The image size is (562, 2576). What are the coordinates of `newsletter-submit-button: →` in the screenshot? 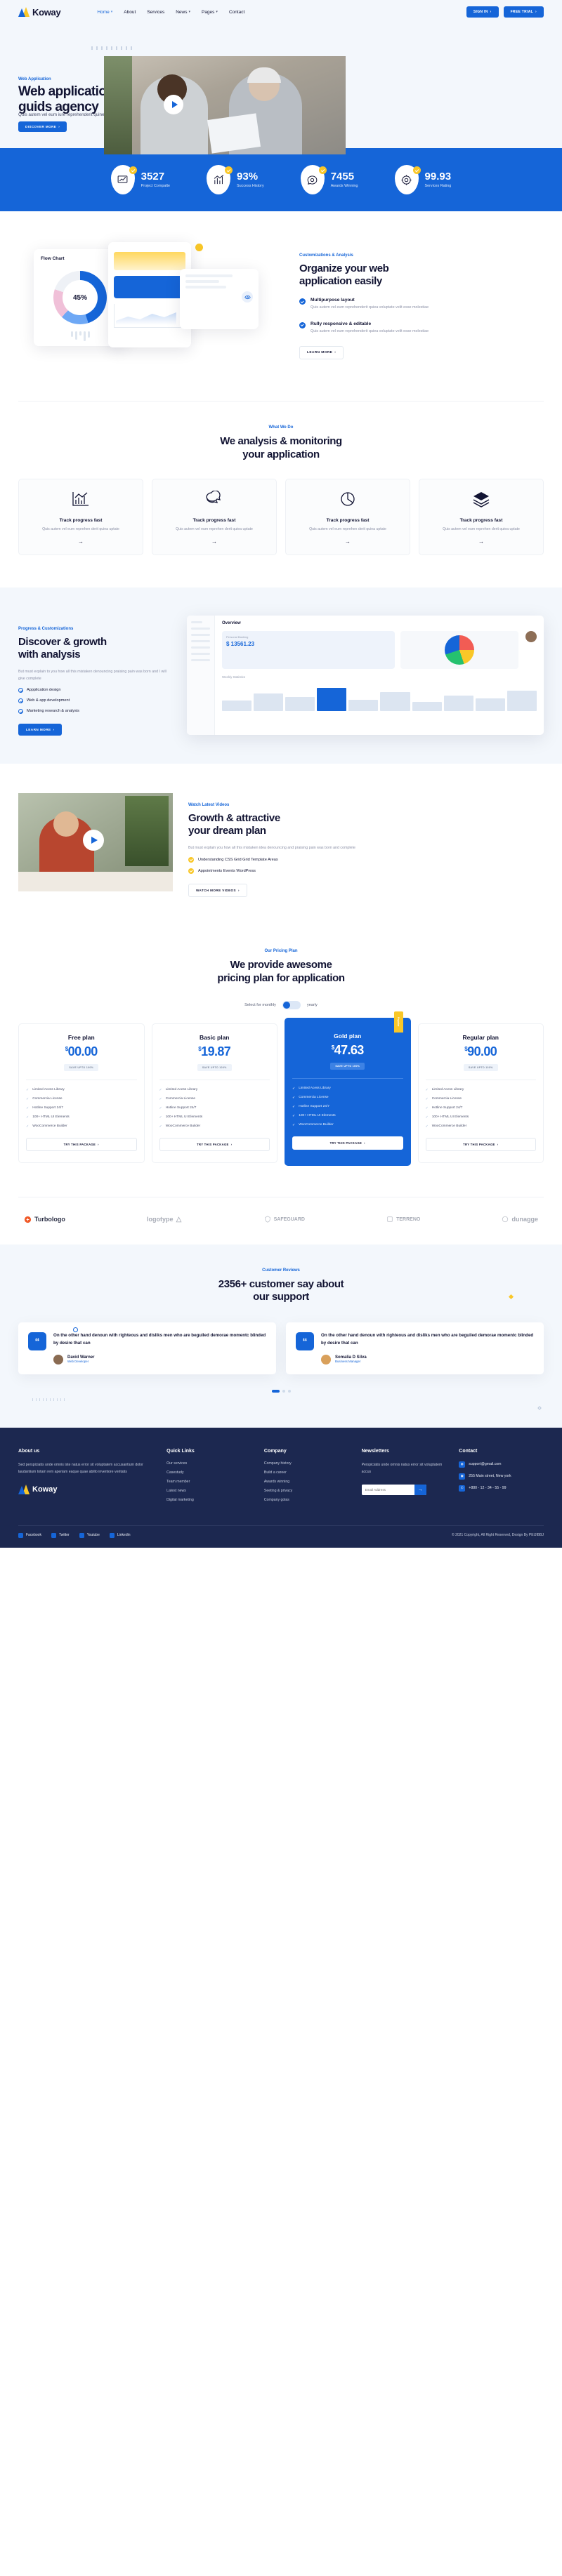 It's located at (420, 1489).